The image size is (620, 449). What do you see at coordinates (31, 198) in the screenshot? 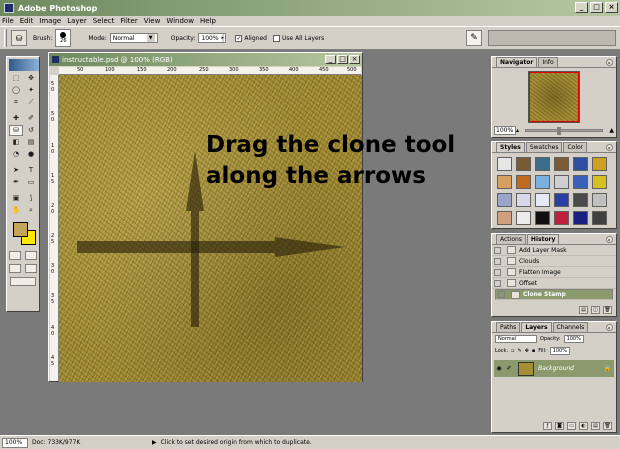
I see `eyedropper-tool-icon: ⟆` at bounding box center [31, 198].